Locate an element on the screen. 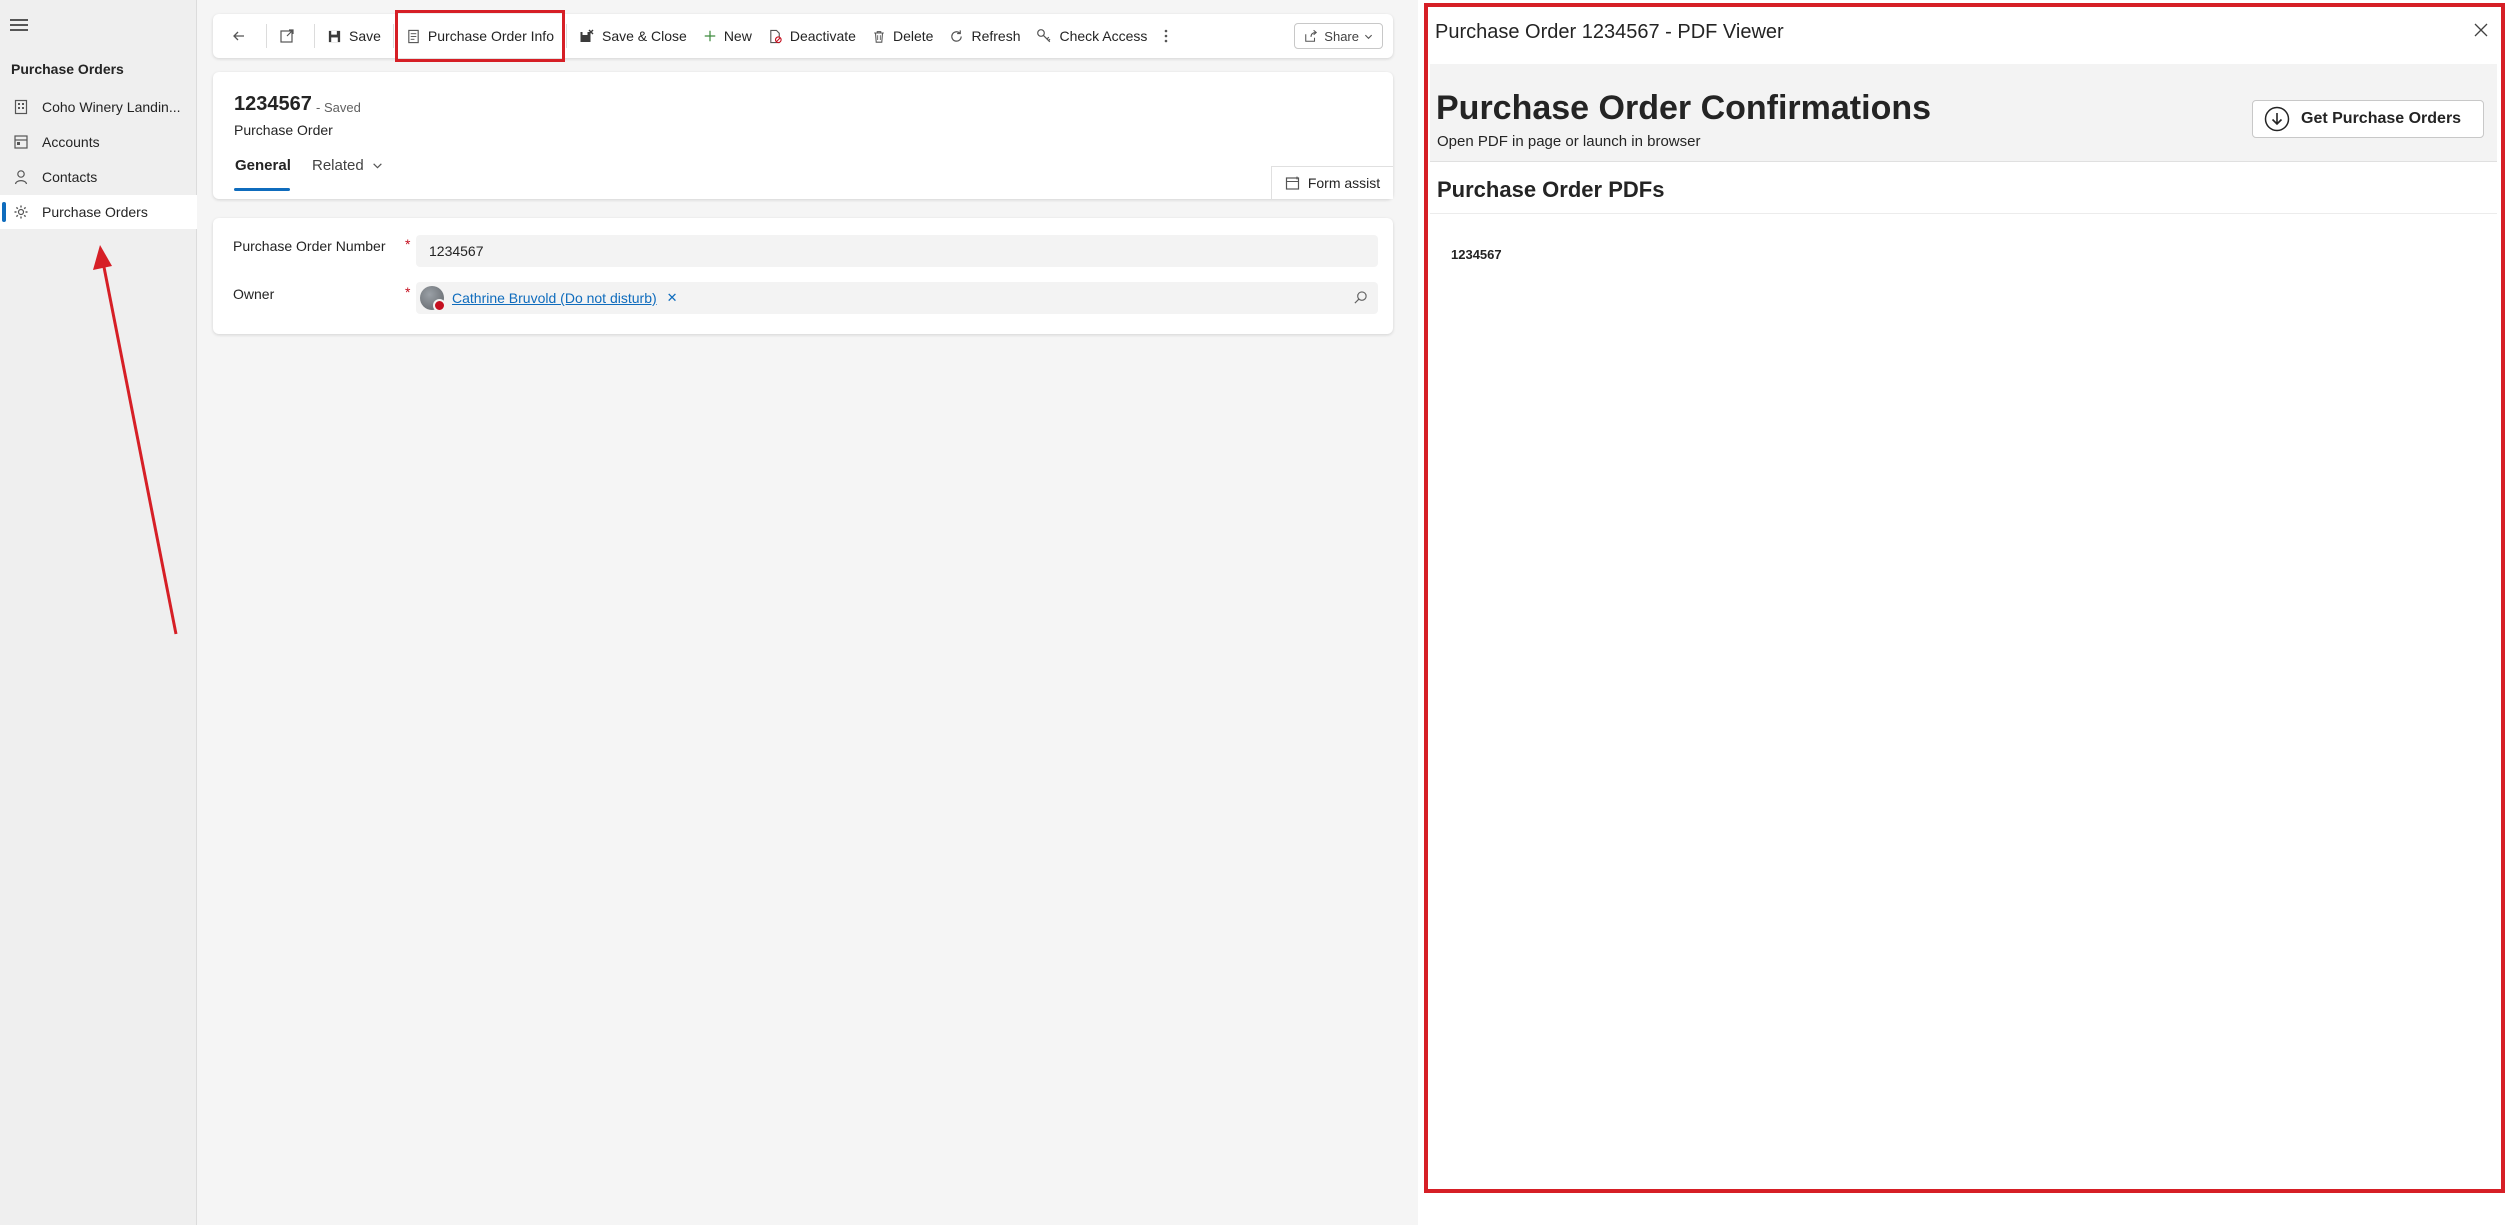 The image size is (2509, 1225). owner-link: Cathrine Bruvold (Do not disturb) is located at coordinates (554, 298).